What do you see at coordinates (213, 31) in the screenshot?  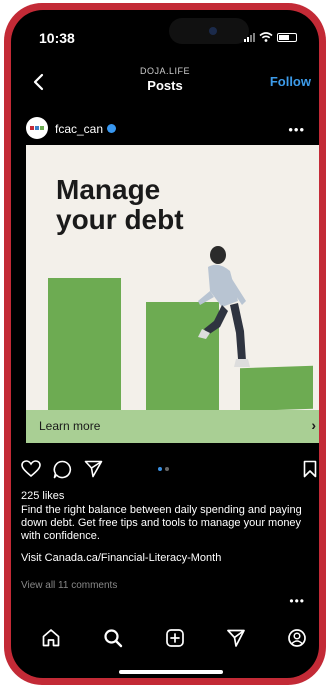 I see `camera-icon` at bounding box center [213, 31].